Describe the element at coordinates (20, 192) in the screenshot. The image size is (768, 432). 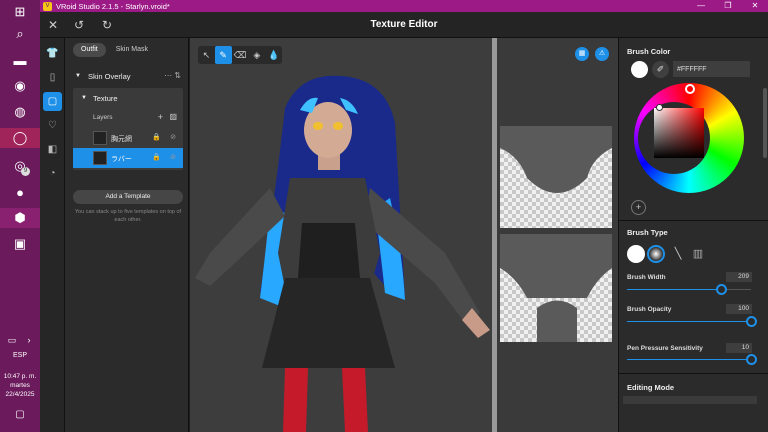
I see `steam-icon: ●` at that location.